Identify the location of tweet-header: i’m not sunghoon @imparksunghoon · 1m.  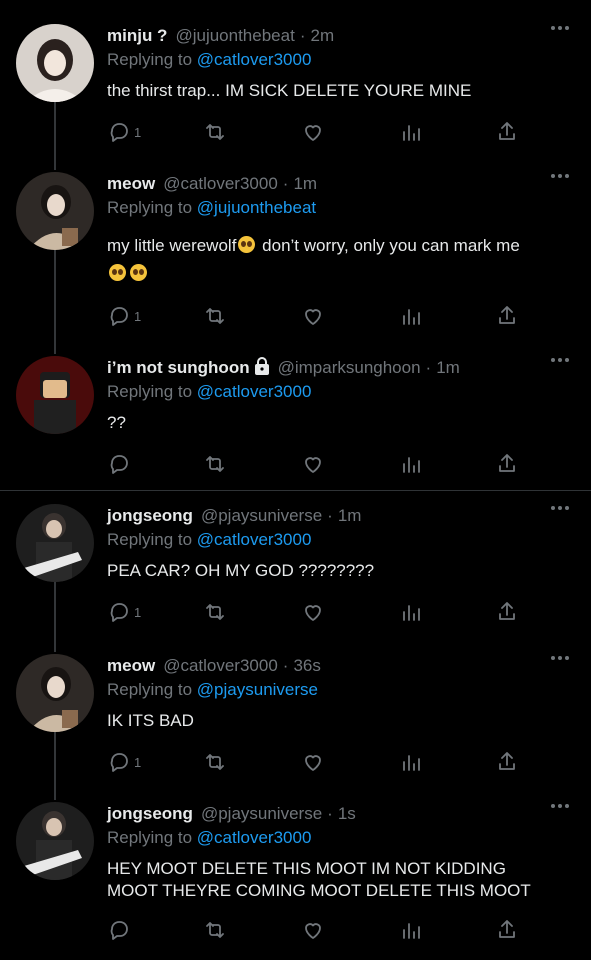
(283, 368).